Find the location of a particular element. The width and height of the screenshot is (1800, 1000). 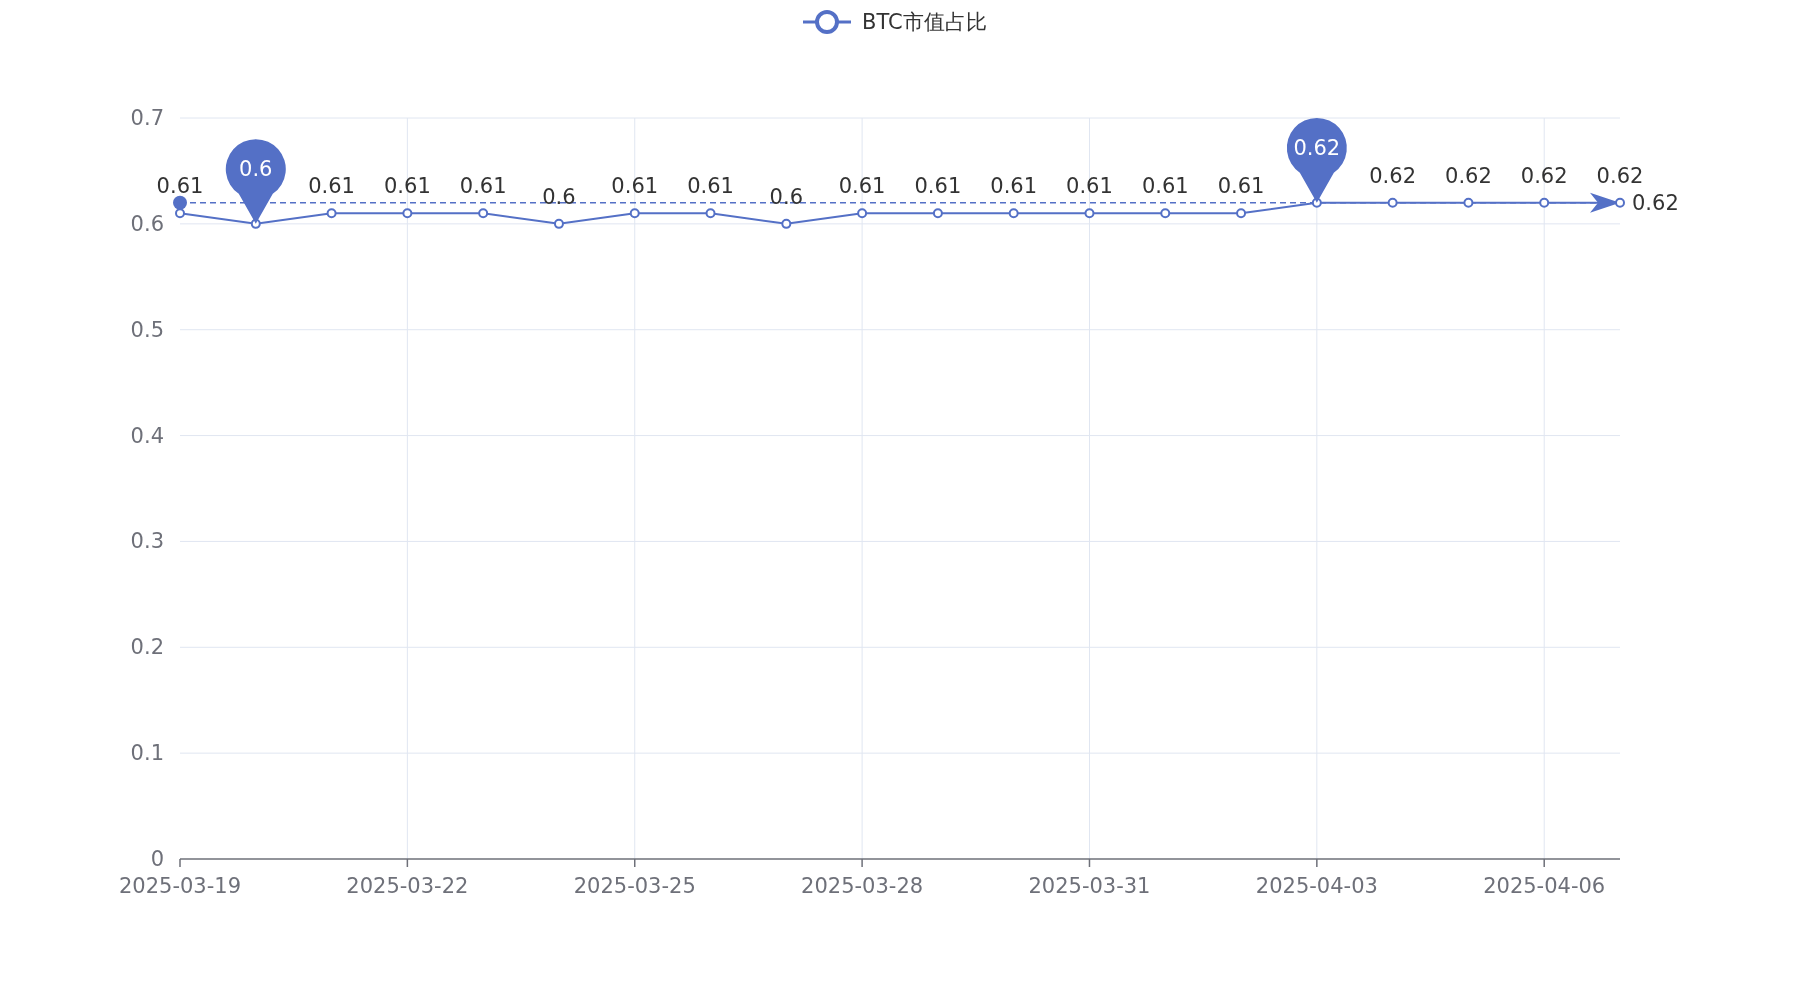

axis-label: 2025-03-31 is located at coordinates (1089, 886).